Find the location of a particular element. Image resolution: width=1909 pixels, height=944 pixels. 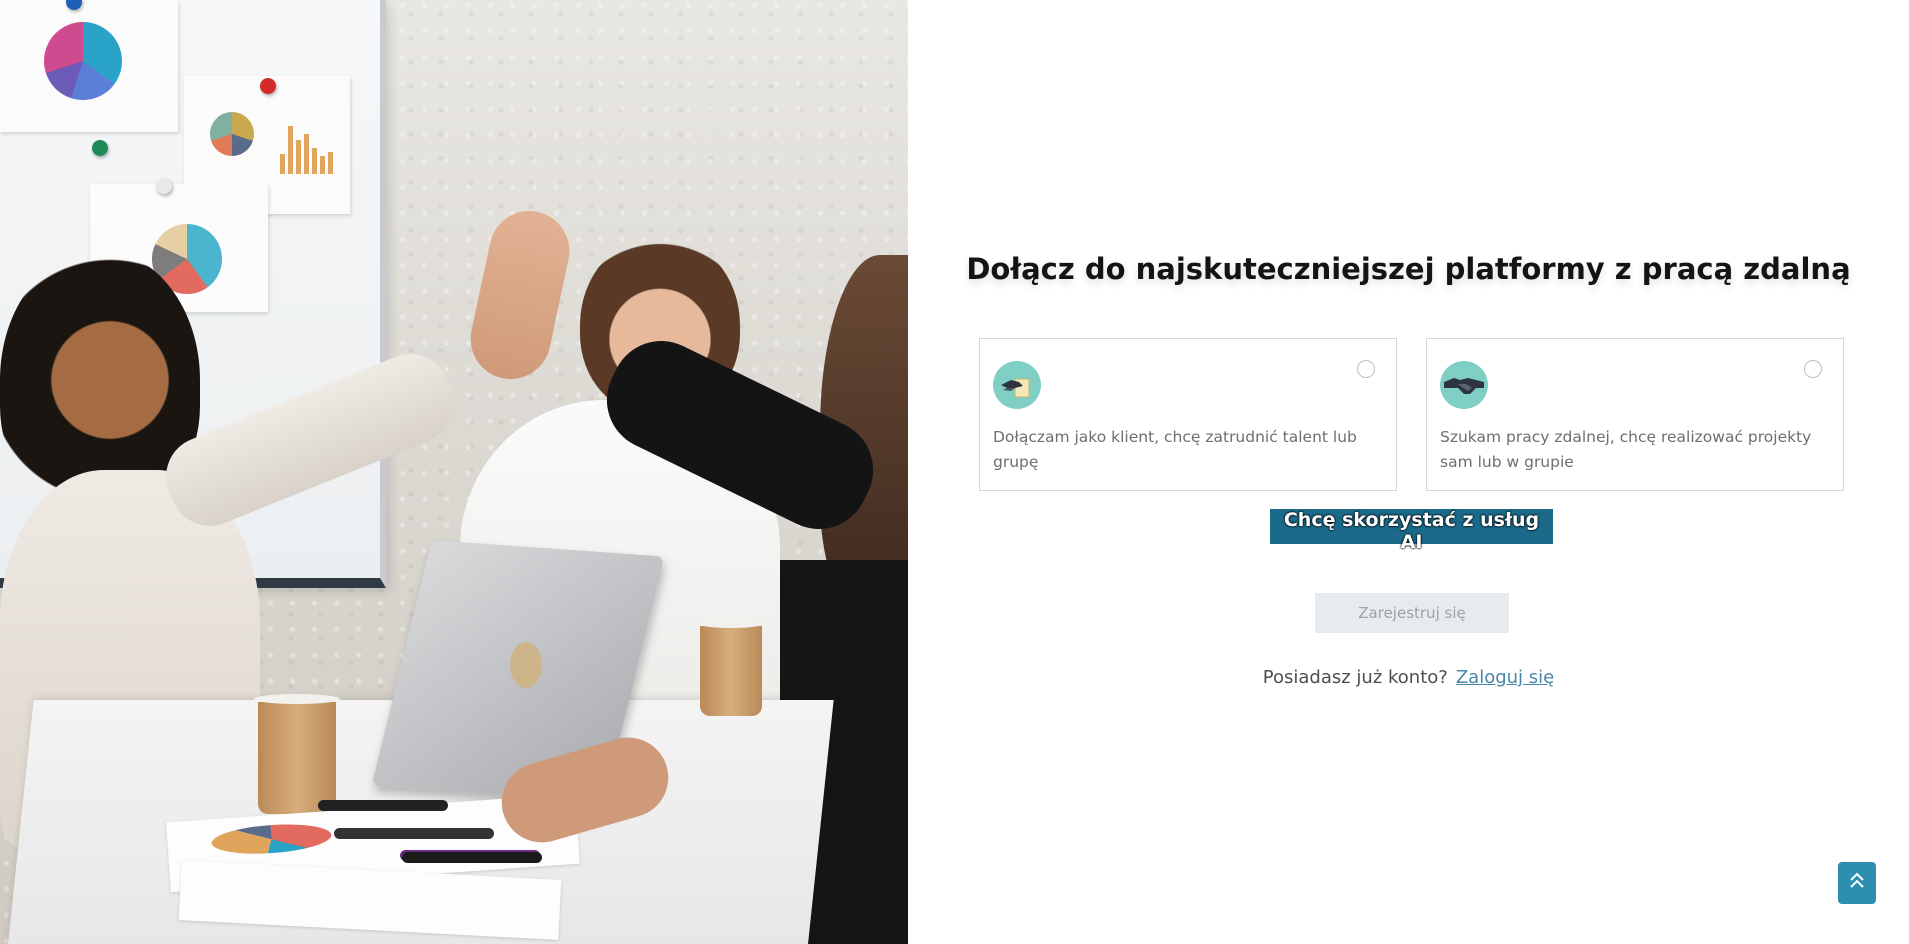

register-button: Zarejestruj się is located at coordinates (1412, 613).